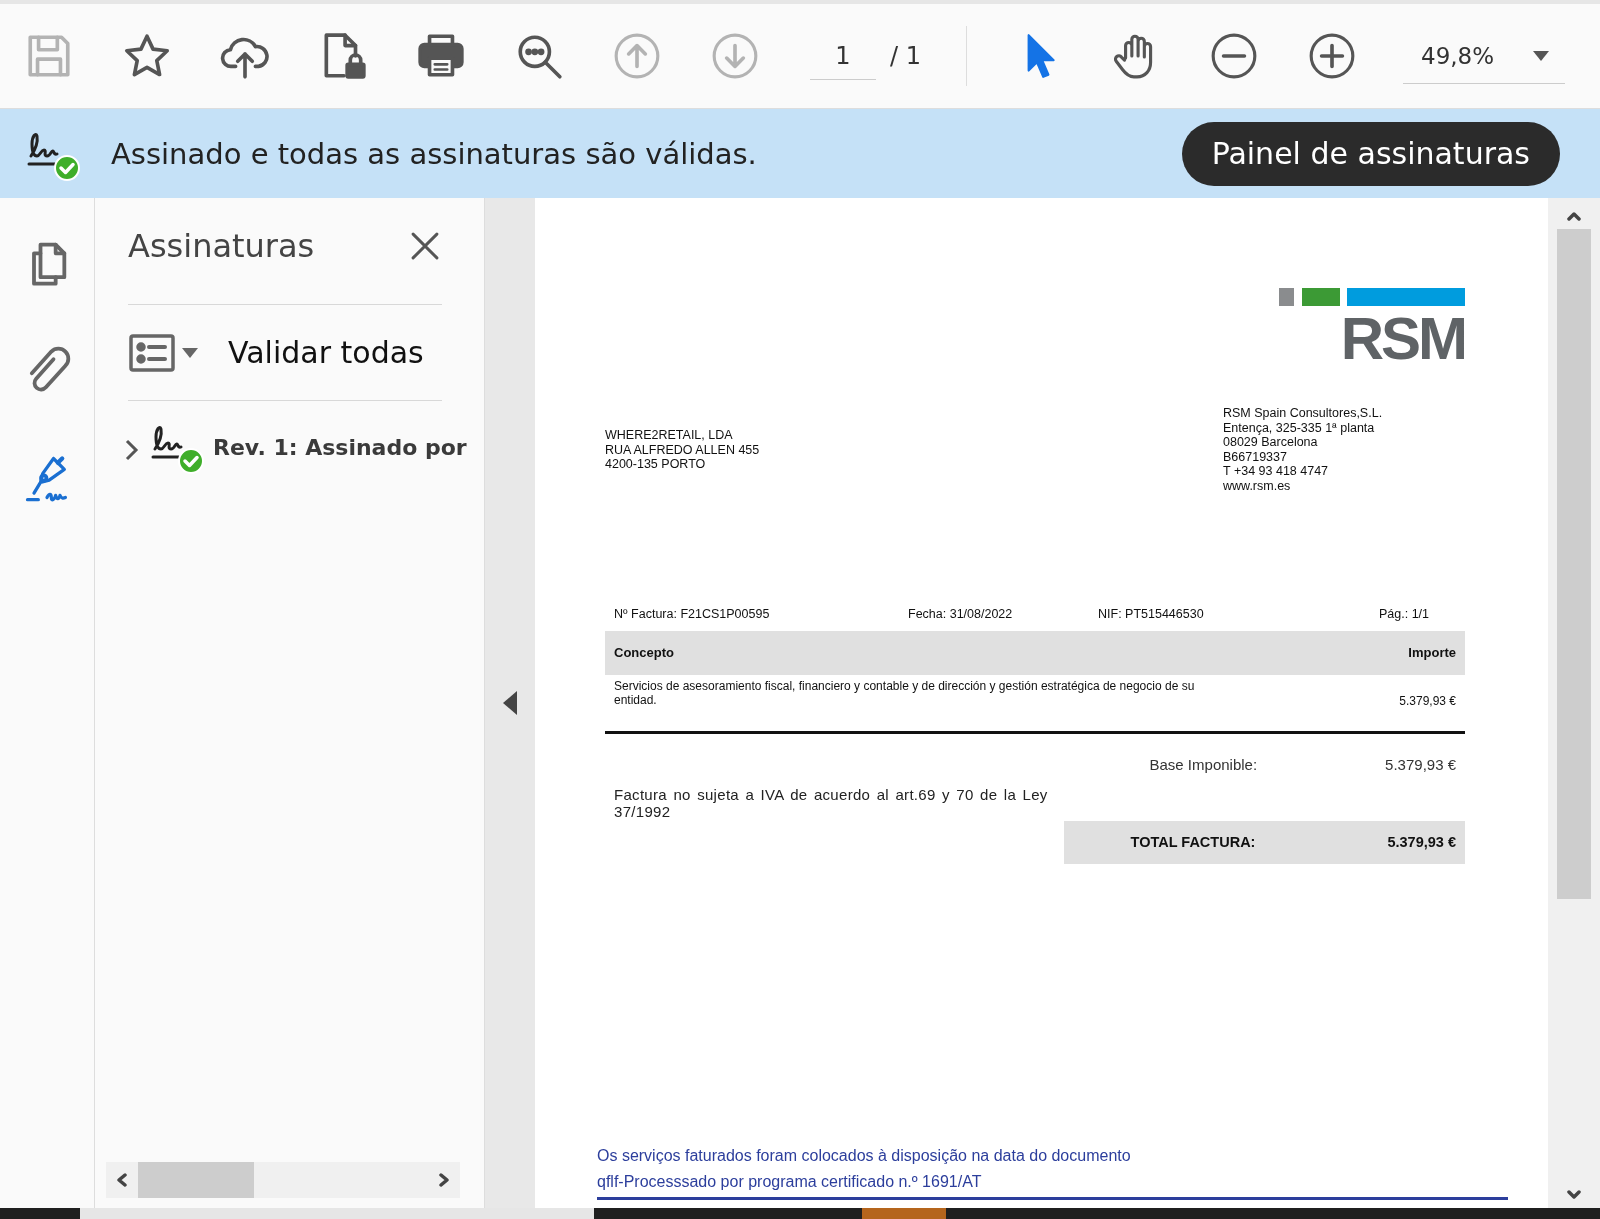 This screenshot has height=1219, width=1600. Describe the element at coordinates (1422, 613) in the screenshot. I see `invoice-meta-field: Pág.: 1/1` at that location.